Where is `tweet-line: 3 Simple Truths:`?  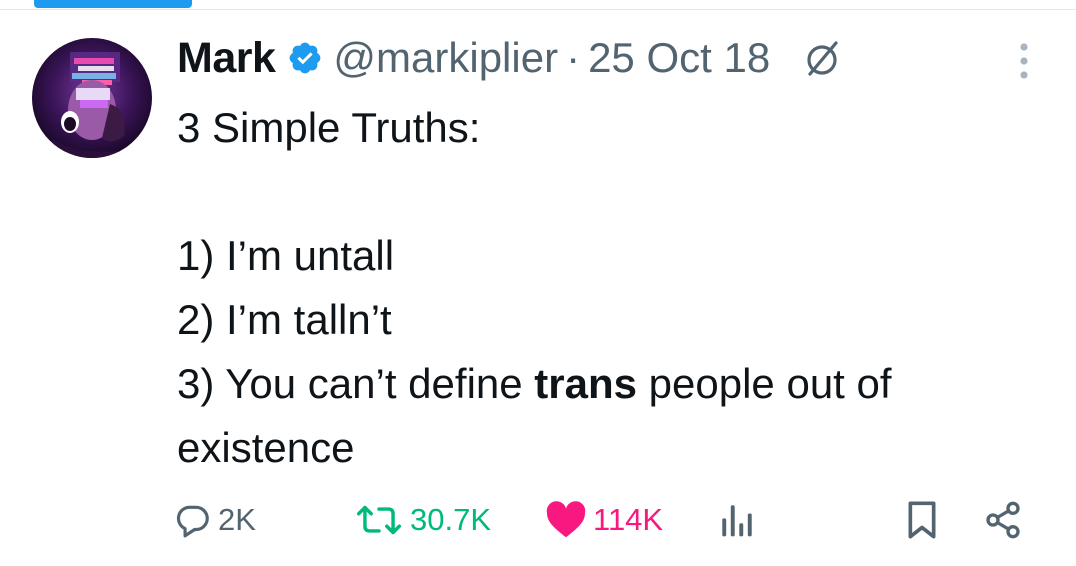
tweet-line: 3 Simple Truths: is located at coordinates (329, 127).